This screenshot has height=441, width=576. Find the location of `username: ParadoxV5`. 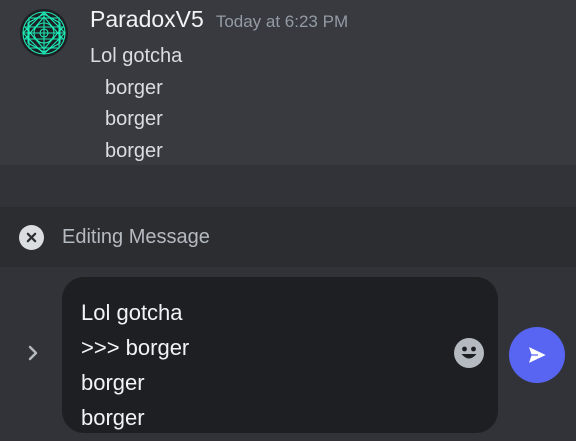

username: ParadoxV5 is located at coordinates (147, 19).